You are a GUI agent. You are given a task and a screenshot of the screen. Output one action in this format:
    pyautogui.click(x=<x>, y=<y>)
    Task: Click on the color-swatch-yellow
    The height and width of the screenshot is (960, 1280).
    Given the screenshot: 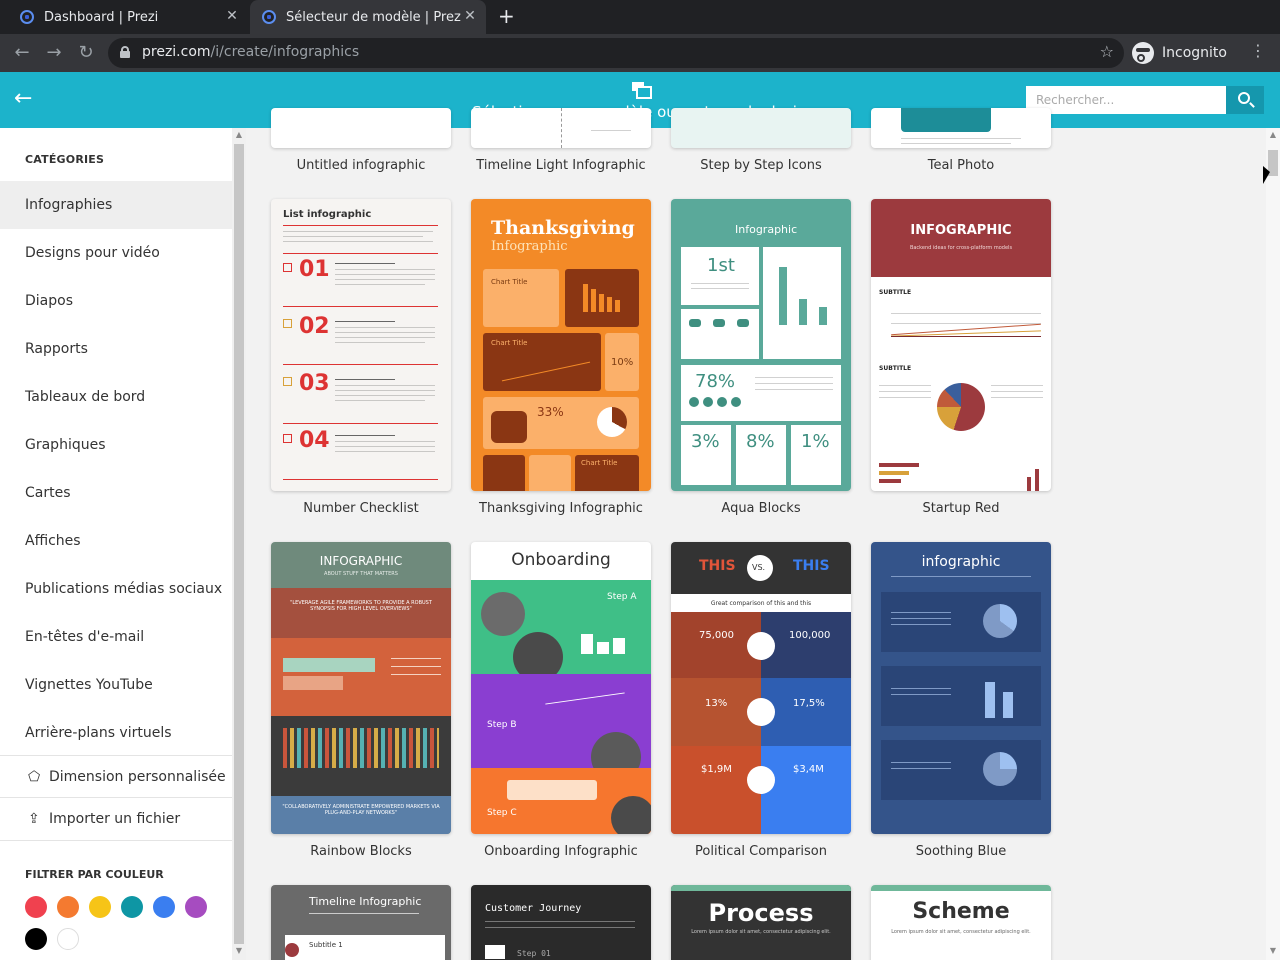 What is the action you would take?
    pyautogui.click(x=100, y=907)
    